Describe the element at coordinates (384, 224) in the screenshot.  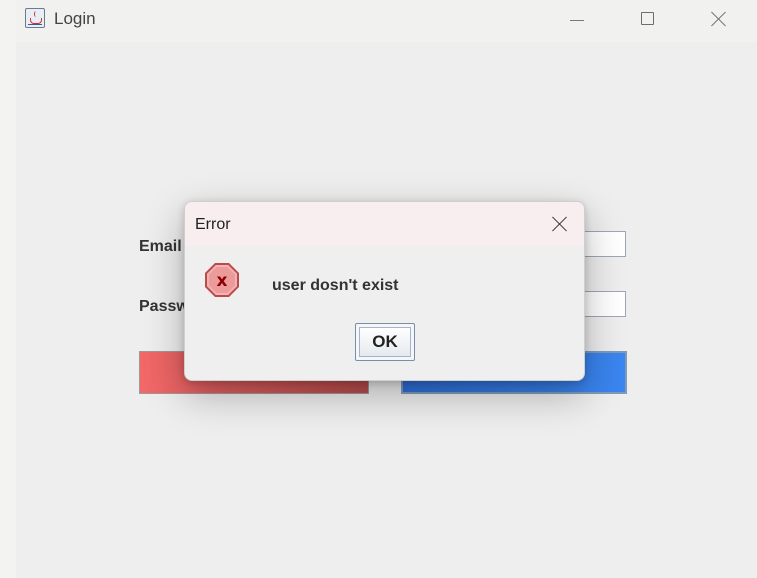
I see `dialog-titlebar` at that location.